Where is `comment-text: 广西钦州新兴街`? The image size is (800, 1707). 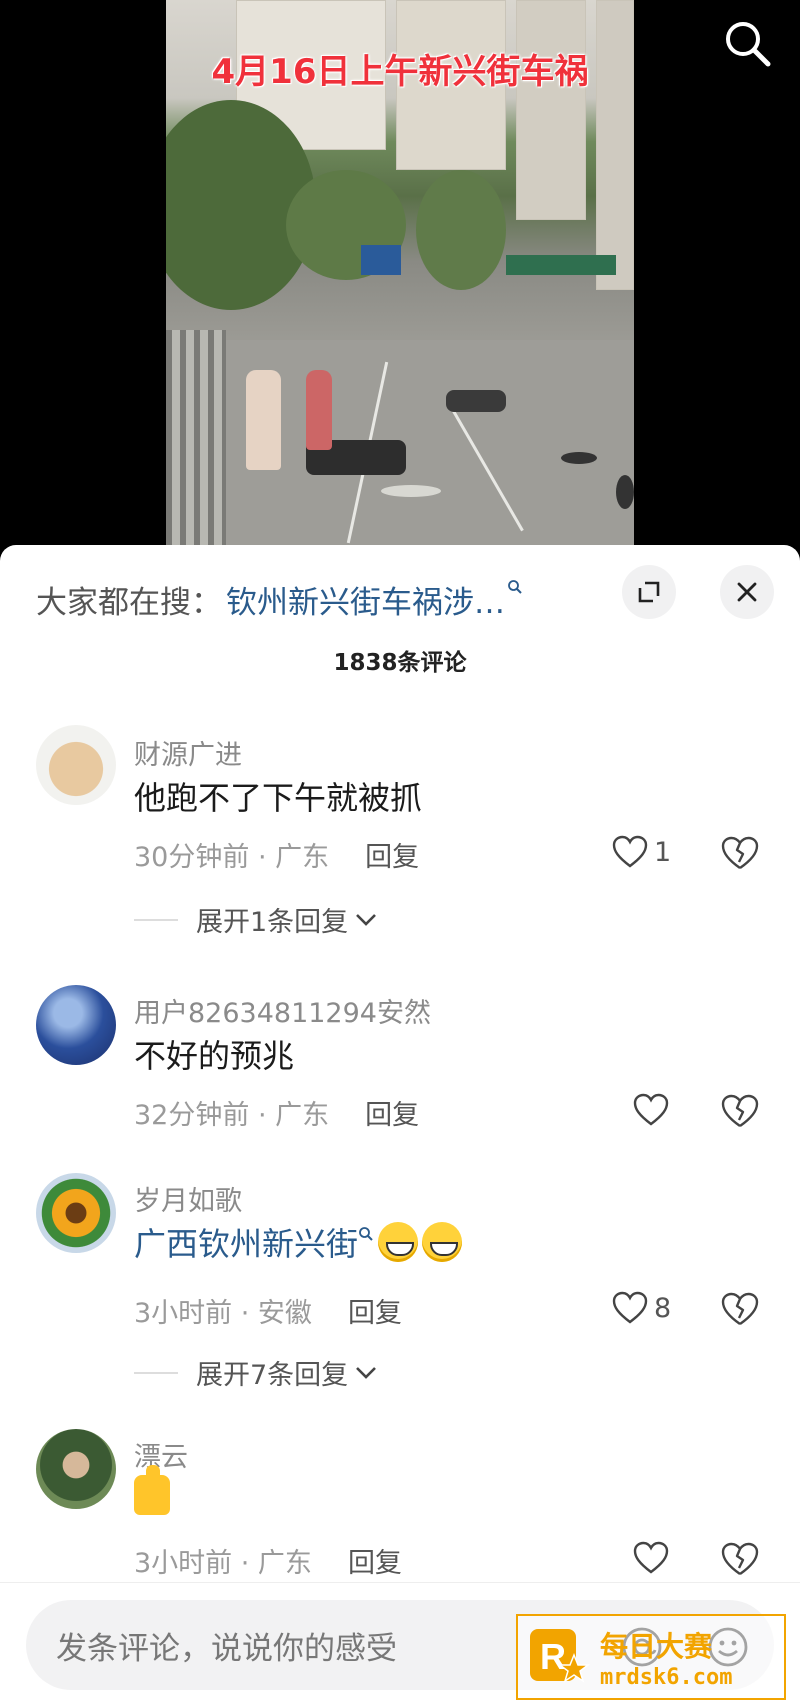 comment-text: 广西钦州新兴街 is located at coordinates (298, 1242).